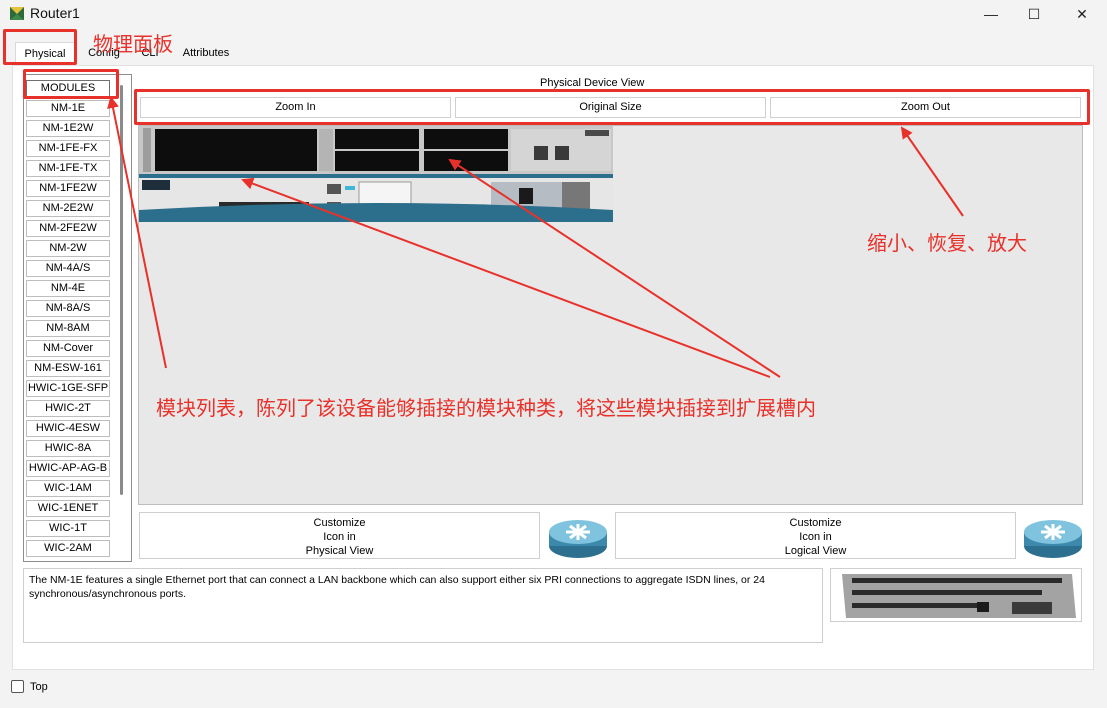  What do you see at coordinates (17, 13) in the screenshot?
I see `router-app-icon` at bounding box center [17, 13].